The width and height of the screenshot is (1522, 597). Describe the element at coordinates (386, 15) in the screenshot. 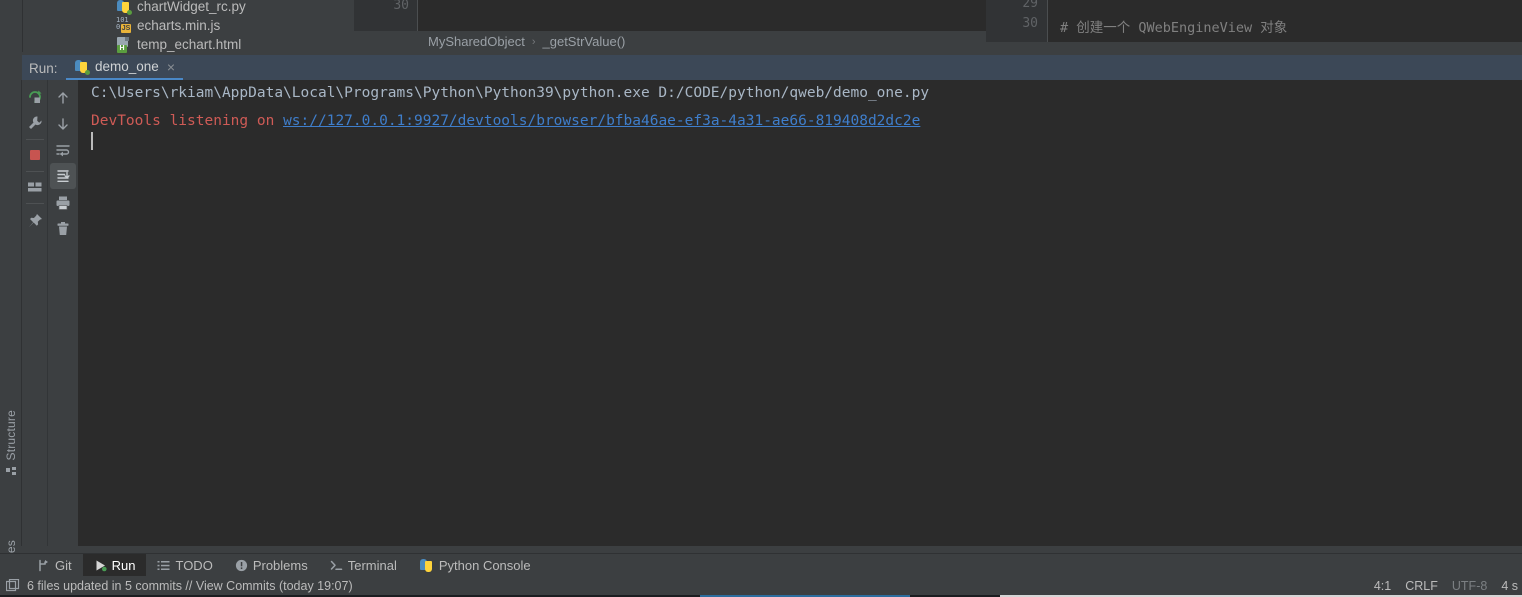

I see `editor-gutter-left: 30` at that location.